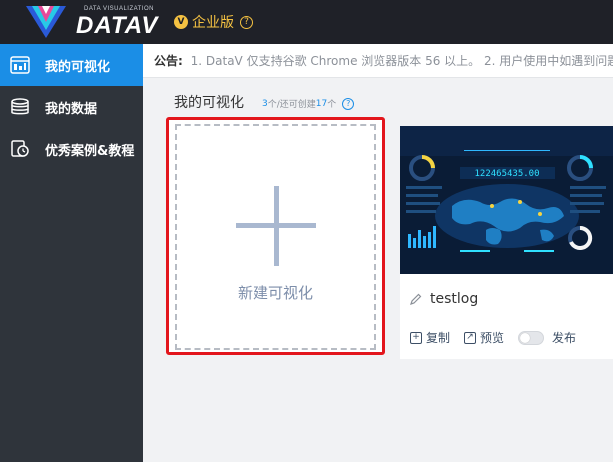 The width and height of the screenshot is (613, 462). What do you see at coordinates (90, 151) in the screenshot?
I see `sidebar-item-label: 优秀案例&教程` at bounding box center [90, 151].